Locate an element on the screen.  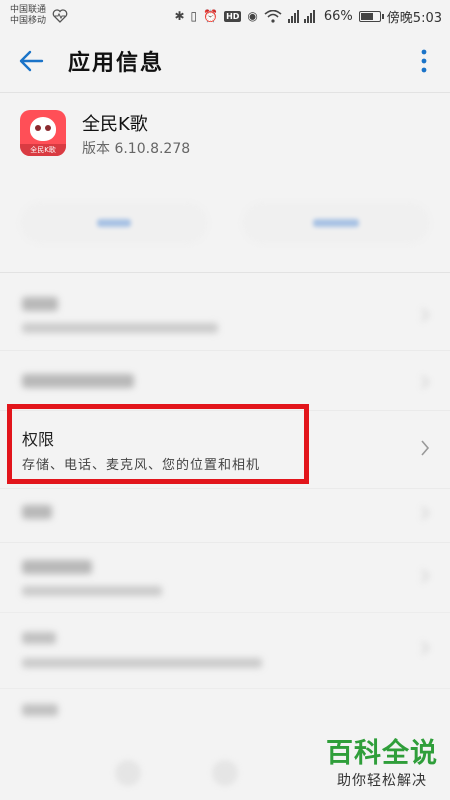
alarm-icon: ⏰ is located at coordinates (211, 16).